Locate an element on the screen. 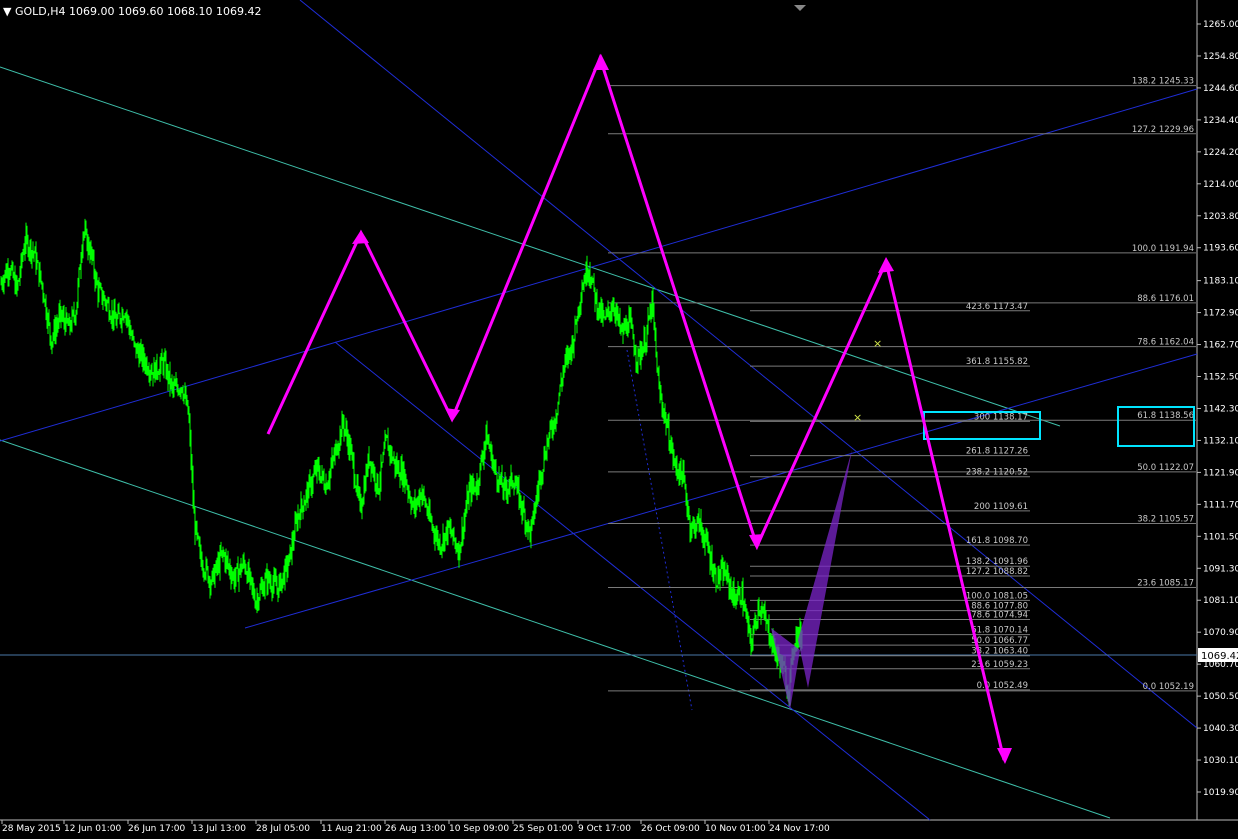  y-tick-label: 1142.30 is located at coordinates (1220, 409).